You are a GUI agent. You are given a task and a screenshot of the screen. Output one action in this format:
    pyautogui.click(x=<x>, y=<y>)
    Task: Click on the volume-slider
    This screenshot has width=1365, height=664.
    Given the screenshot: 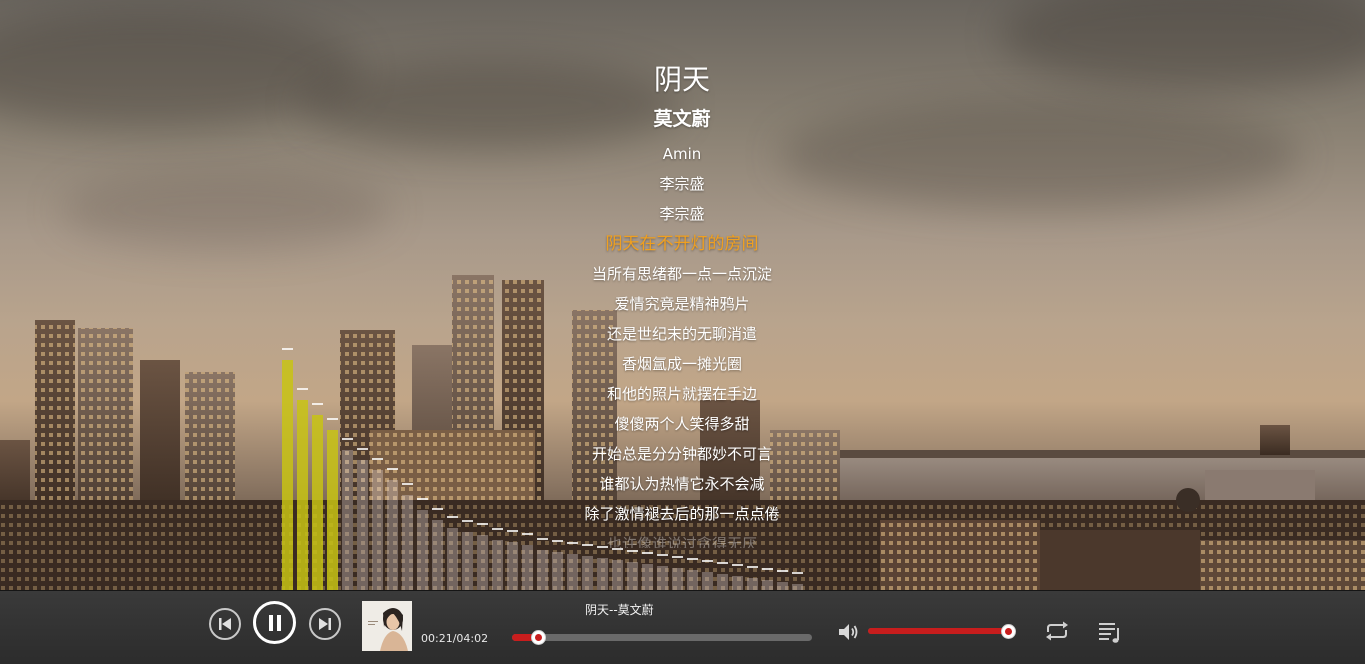 What is the action you would take?
    pyautogui.click(x=942, y=631)
    